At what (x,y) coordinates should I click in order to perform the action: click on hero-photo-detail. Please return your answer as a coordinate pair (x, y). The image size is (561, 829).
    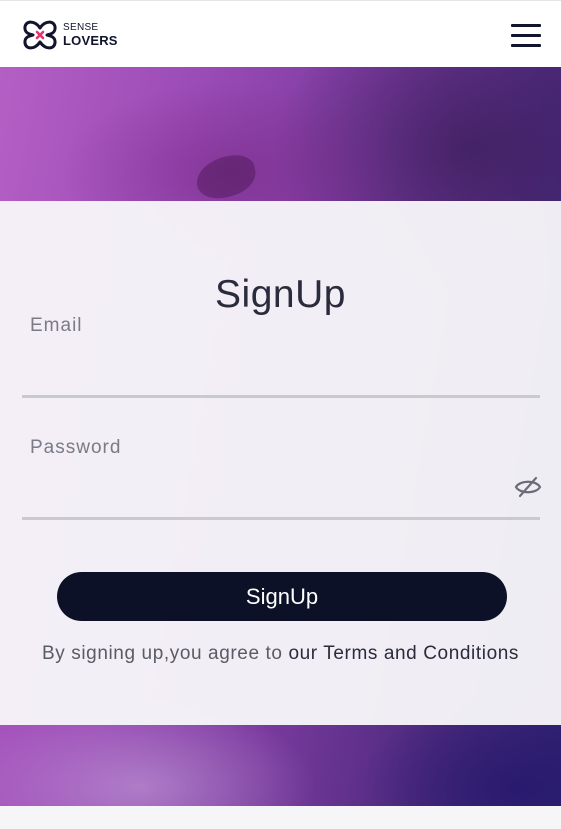
    Looking at the image, I should click on (226, 177).